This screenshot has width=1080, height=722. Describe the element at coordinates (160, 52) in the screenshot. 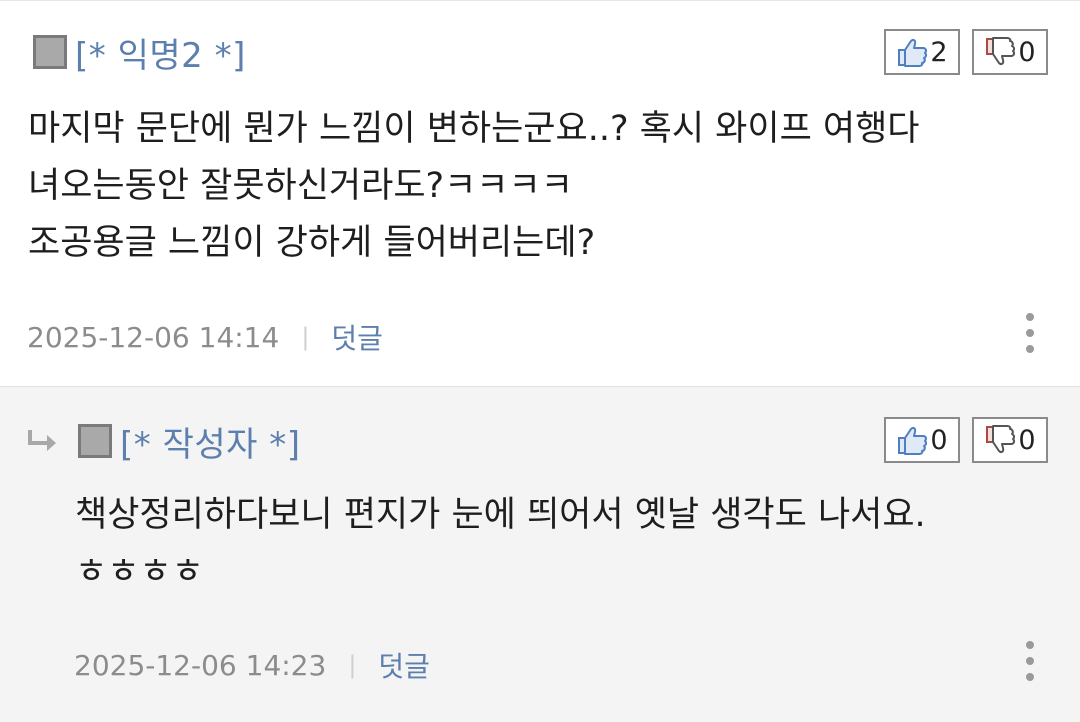

I see `author-name: [* 익명2 *]` at that location.